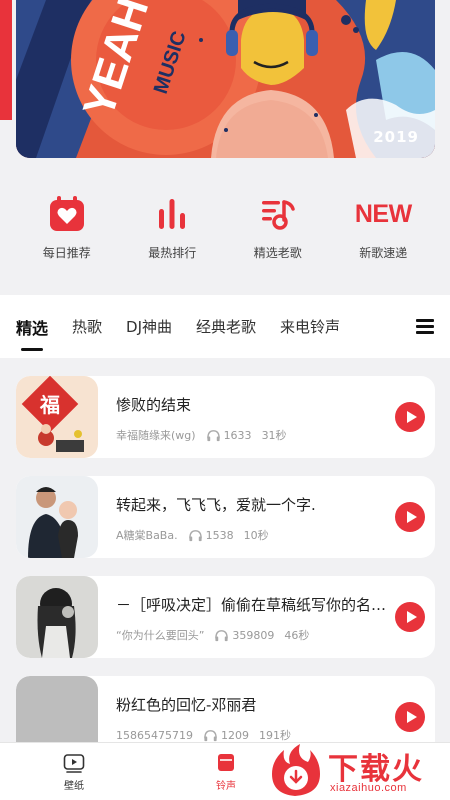 This screenshot has width=450, height=800. I want to click on banner-edge, so click(6, 60).